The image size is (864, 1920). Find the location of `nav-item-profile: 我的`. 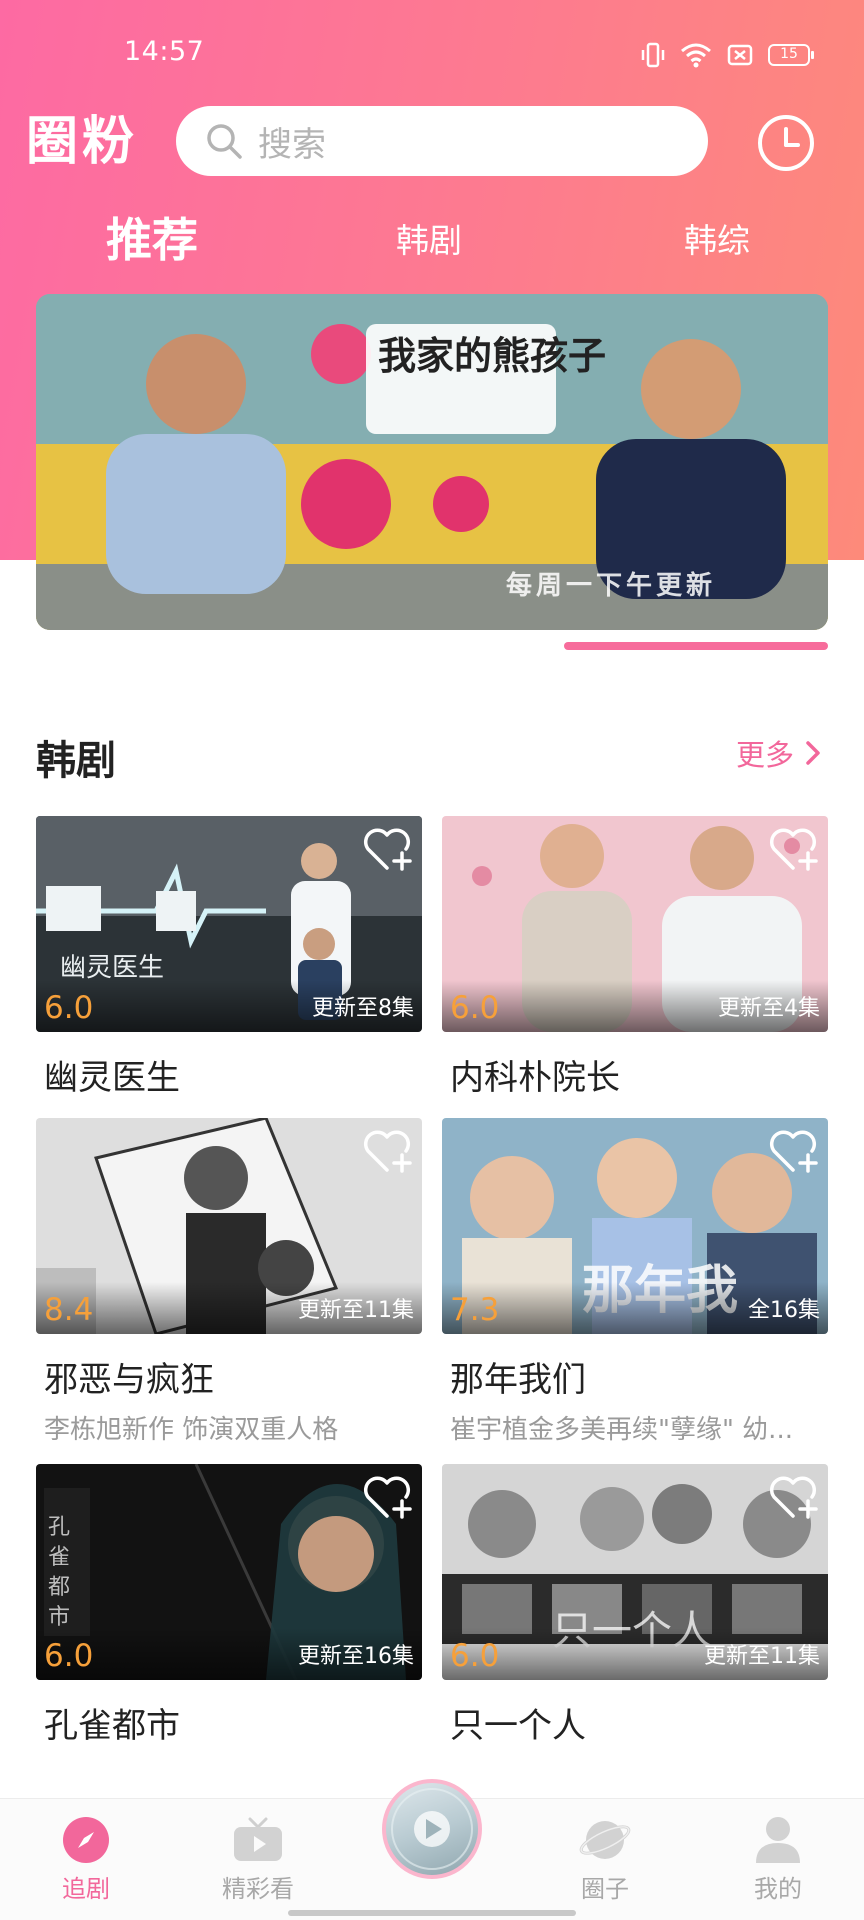

nav-item-profile: 我的 is located at coordinates (778, 1856).